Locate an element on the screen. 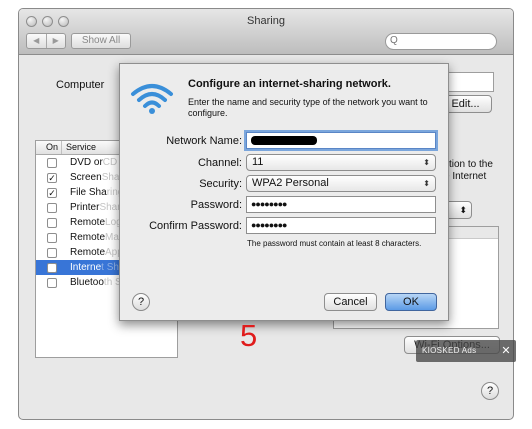  security-dropdown: WPA2 Personal ⬍ is located at coordinates (341, 183).